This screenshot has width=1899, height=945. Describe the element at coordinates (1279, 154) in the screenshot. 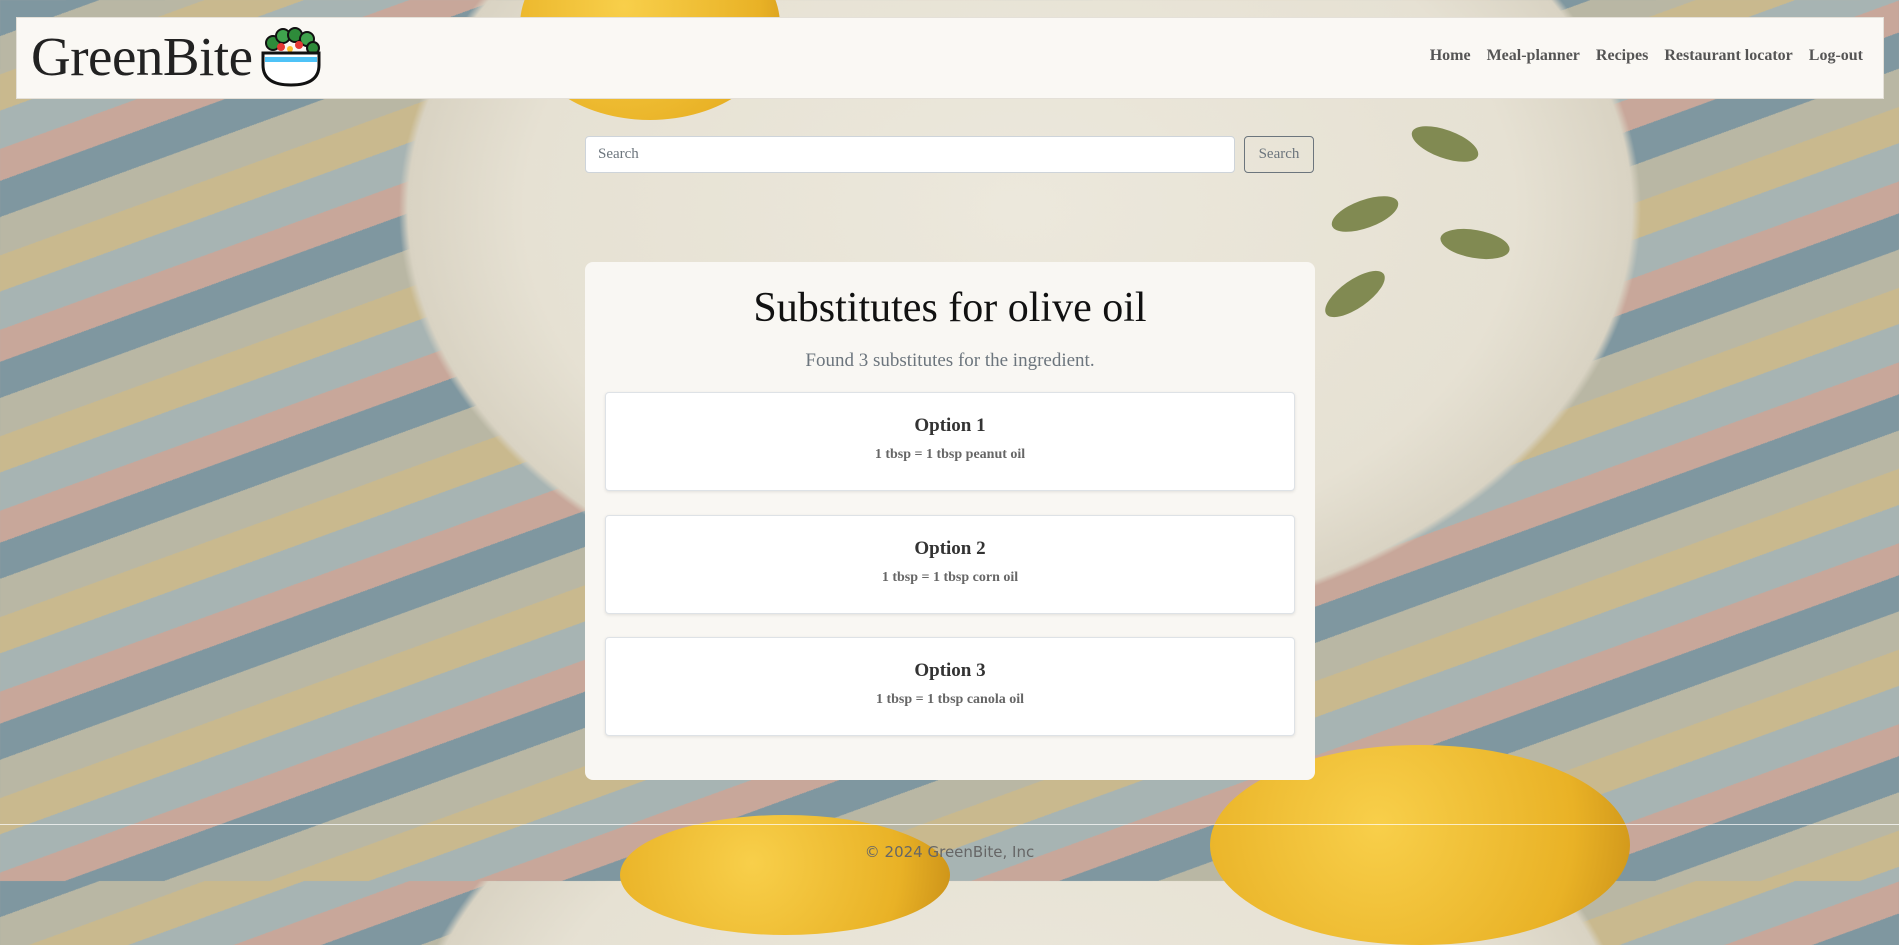

I see `search-button: Search` at that location.